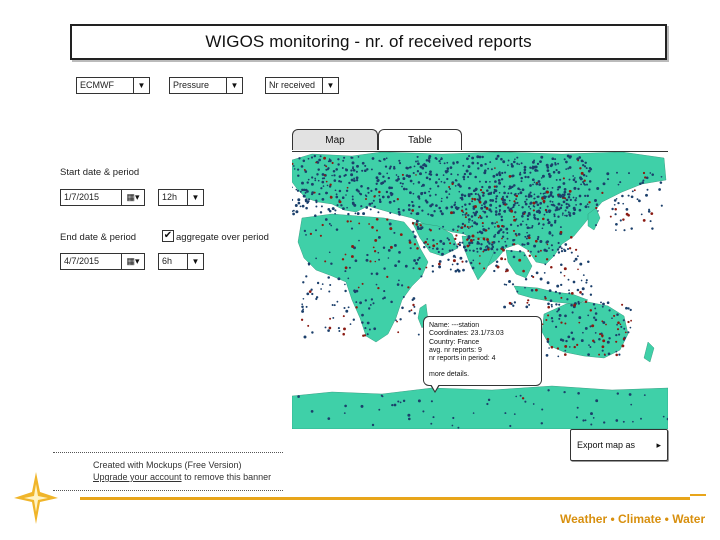 The height and width of the screenshot is (540, 720). Describe the element at coordinates (206, 85) in the screenshot. I see `variable-select: Pressure ▼` at that location.